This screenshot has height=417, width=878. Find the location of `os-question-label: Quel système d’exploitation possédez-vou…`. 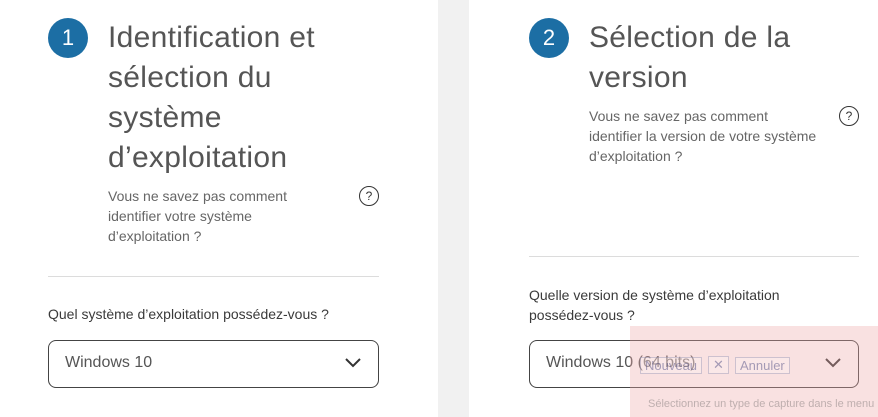

os-question-label: Quel système d’exploitation possédez-vou… is located at coordinates (188, 314).